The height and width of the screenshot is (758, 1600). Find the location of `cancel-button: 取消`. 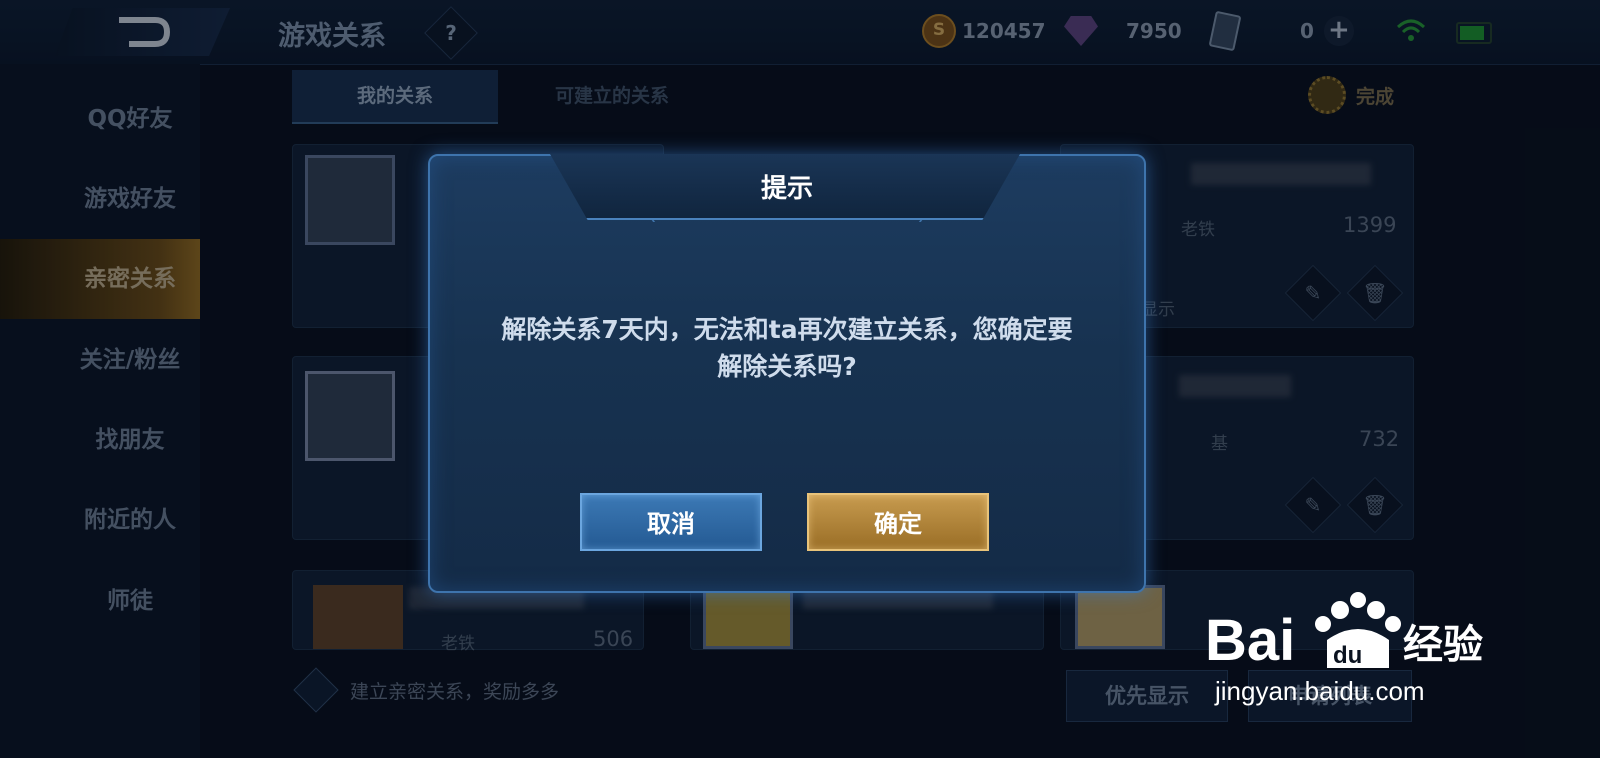

cancel-button: 取消 is located at coordinates (671, 522).